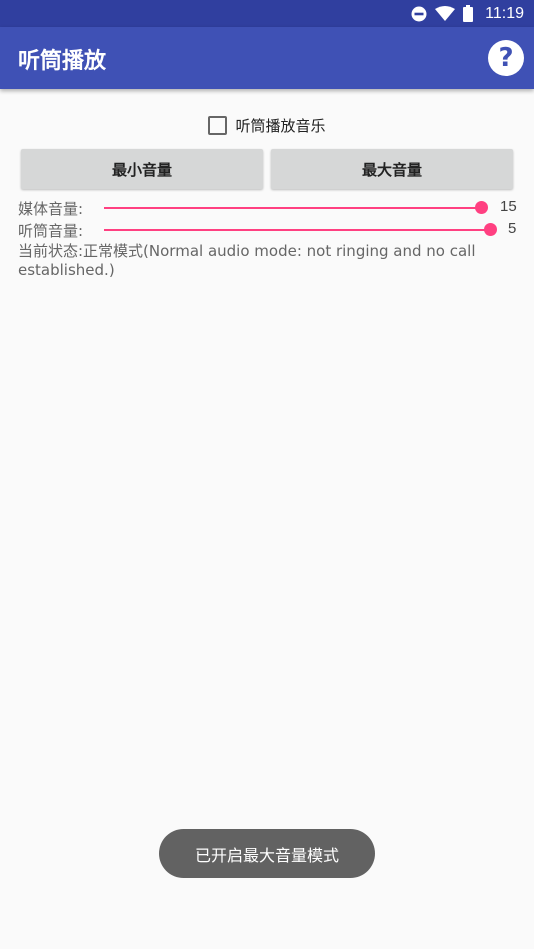  Describe the element at coordinates (481, 207) in the screenshot. I see `media-volume-slider-thumb` at that location.